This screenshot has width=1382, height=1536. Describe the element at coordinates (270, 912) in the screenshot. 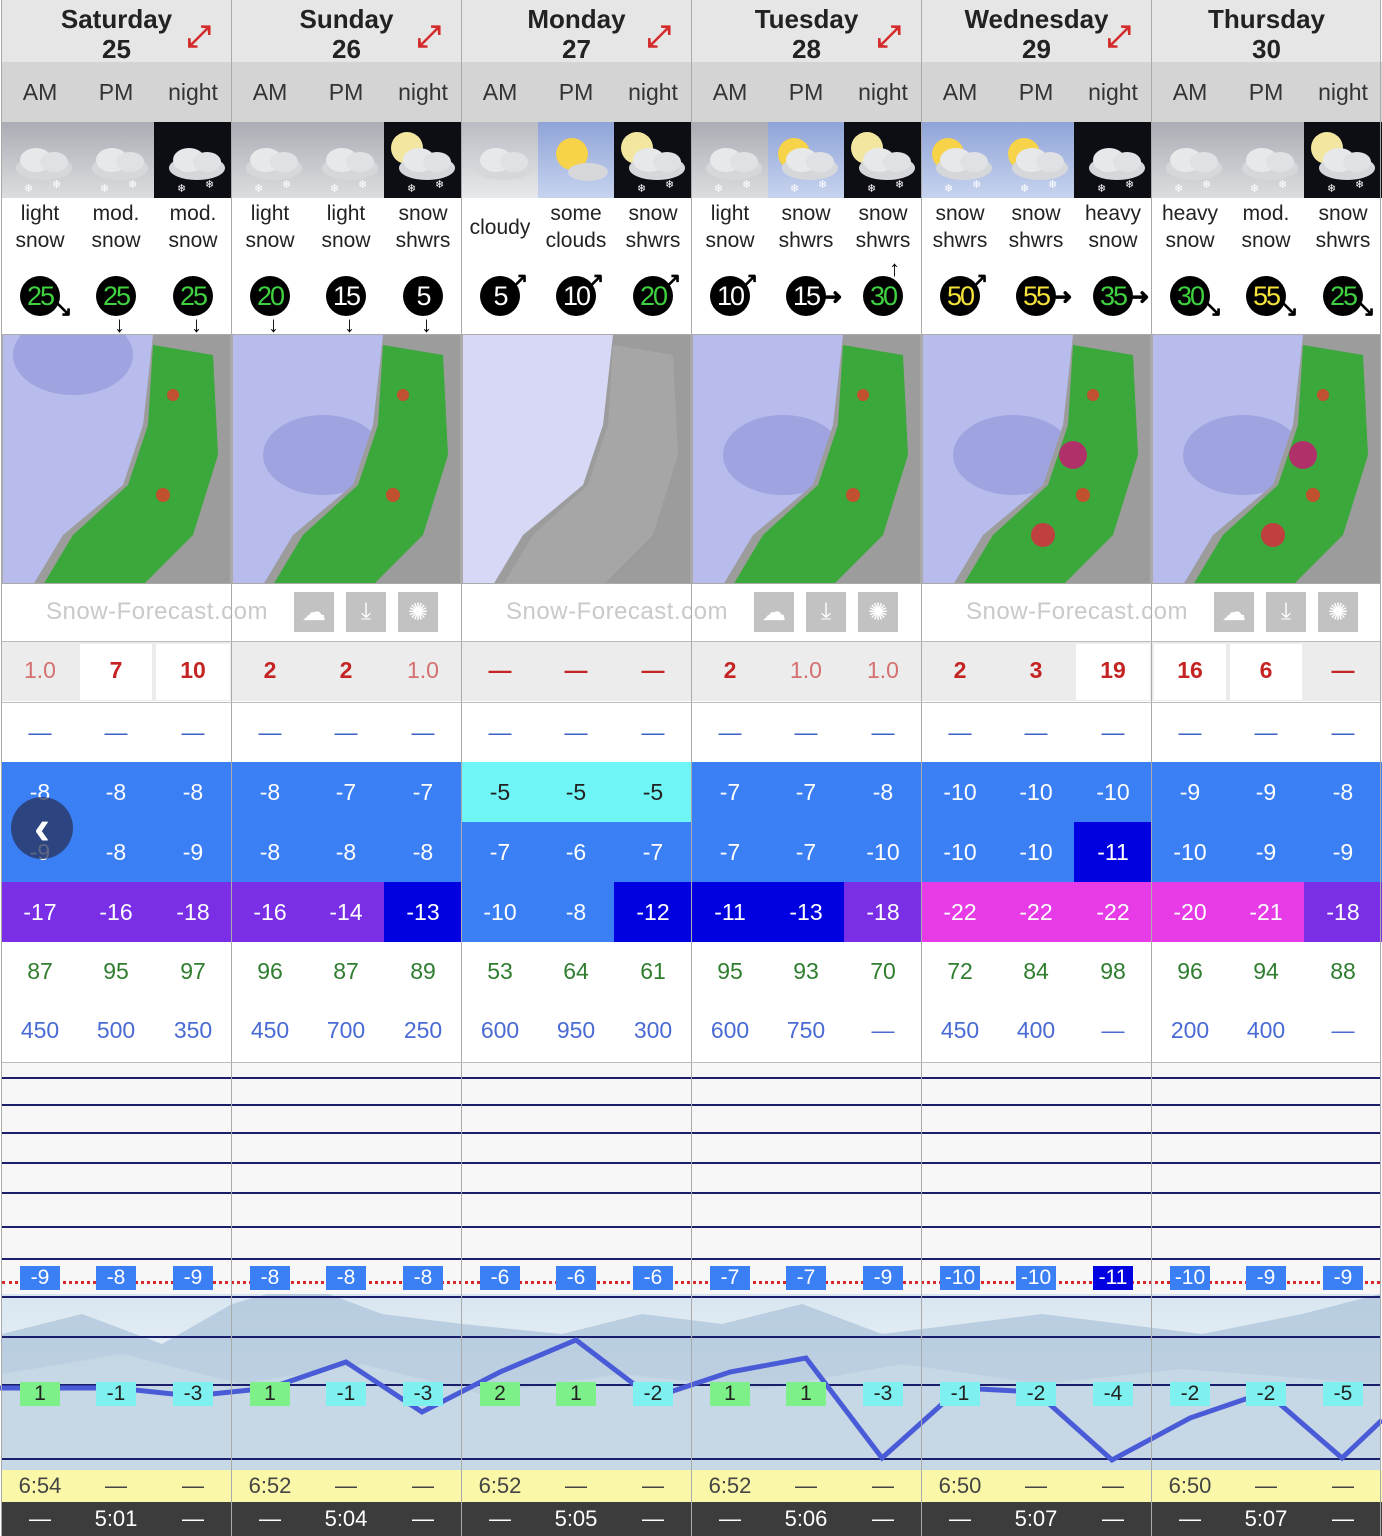

I see `wind-chill: -16` at that location.